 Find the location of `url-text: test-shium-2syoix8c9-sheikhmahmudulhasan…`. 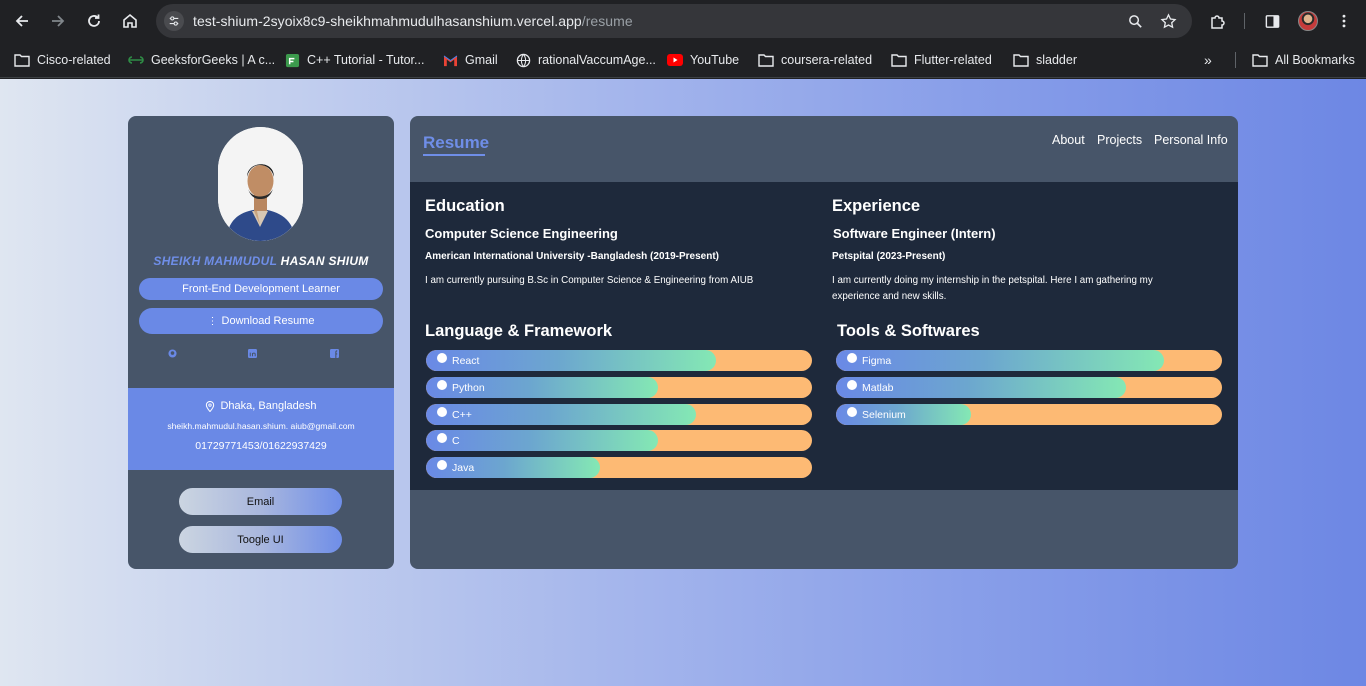

url-text: test-shium-2syoix8c9-sheikhmahmudulhasan… is located at coordinates (413, 21).